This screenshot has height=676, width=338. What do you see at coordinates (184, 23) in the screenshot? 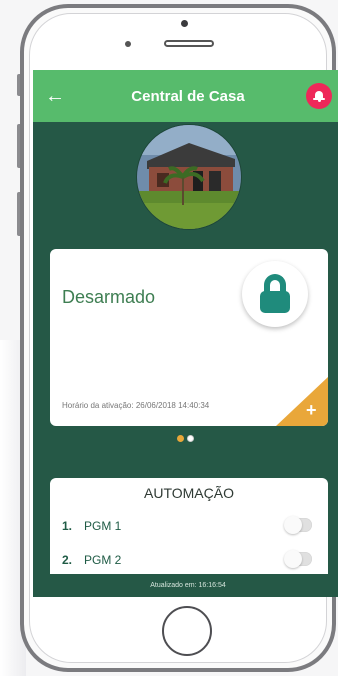
I see `sensor-dot` at bounding box center [184, 23].